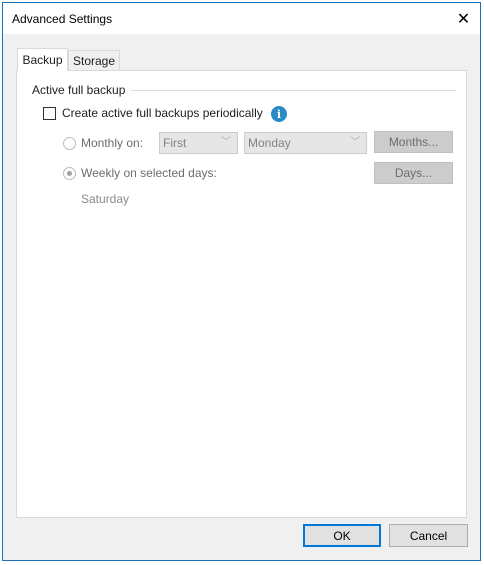 The image size is (484, 565). I want to click on info-icon: i, so click(279, 114).